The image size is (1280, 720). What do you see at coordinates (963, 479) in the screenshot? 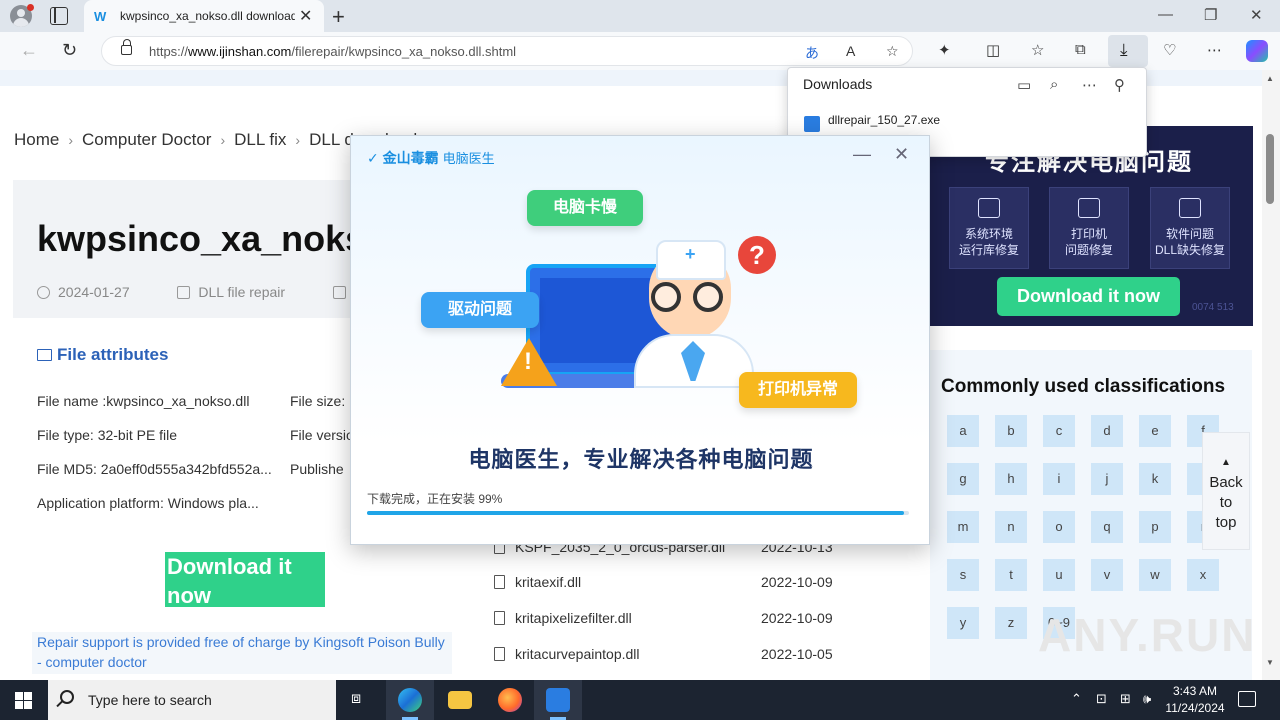
I see `classification-letter: g` at bounding box center [963, 479].